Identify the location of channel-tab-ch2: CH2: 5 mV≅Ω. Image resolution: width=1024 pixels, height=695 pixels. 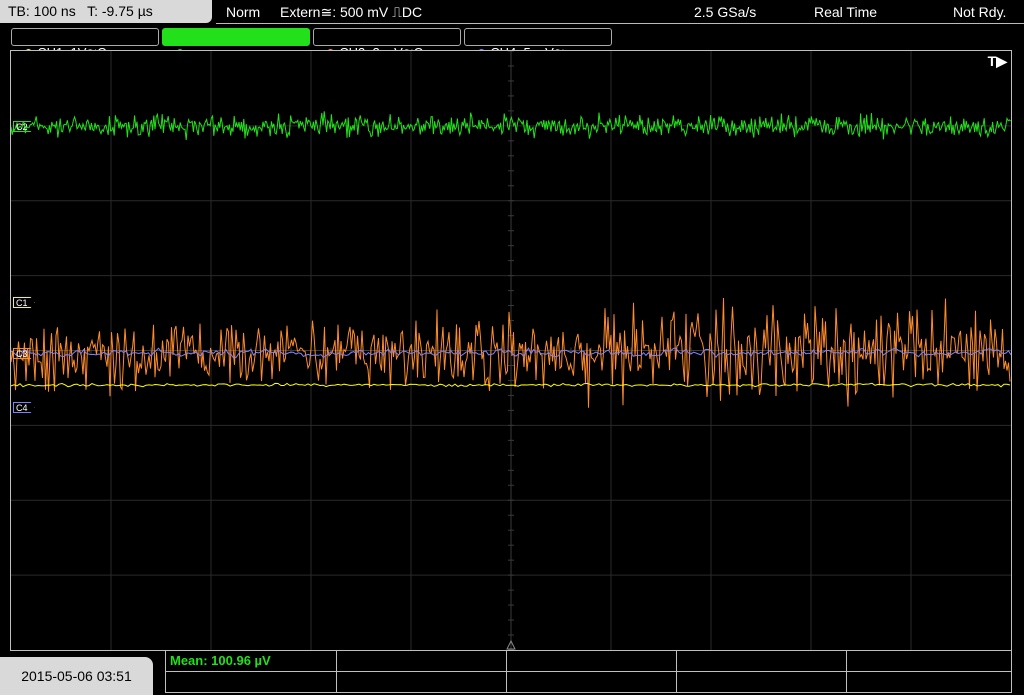
(236, 44).